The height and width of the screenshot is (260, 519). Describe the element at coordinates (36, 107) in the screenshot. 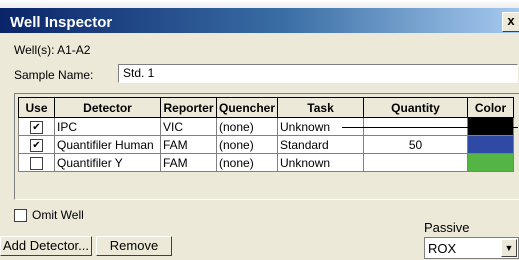

I see `col-header-use: Use` at that location.